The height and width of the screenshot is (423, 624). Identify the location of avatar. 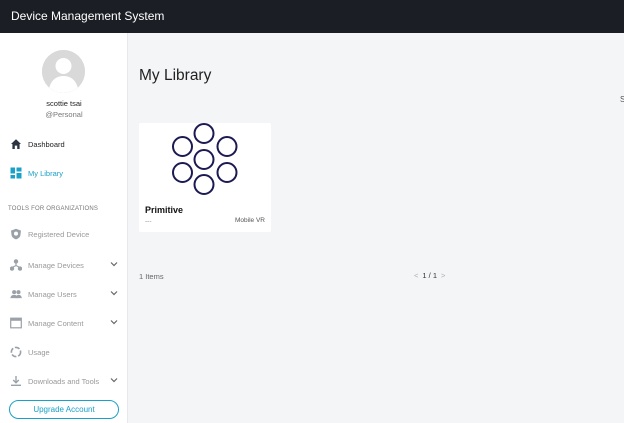
(63, 71).